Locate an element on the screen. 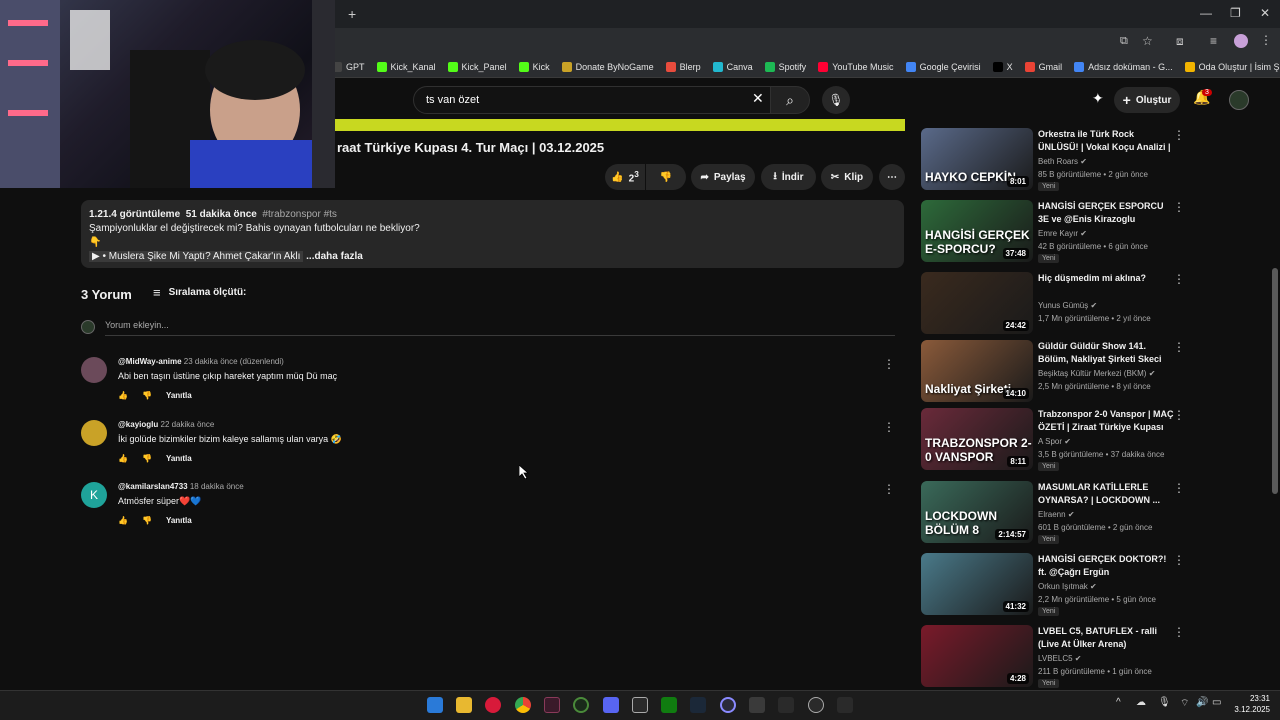 This screenshot has height=720, width=1280. steam-icon is located at coordinates (698, 705).